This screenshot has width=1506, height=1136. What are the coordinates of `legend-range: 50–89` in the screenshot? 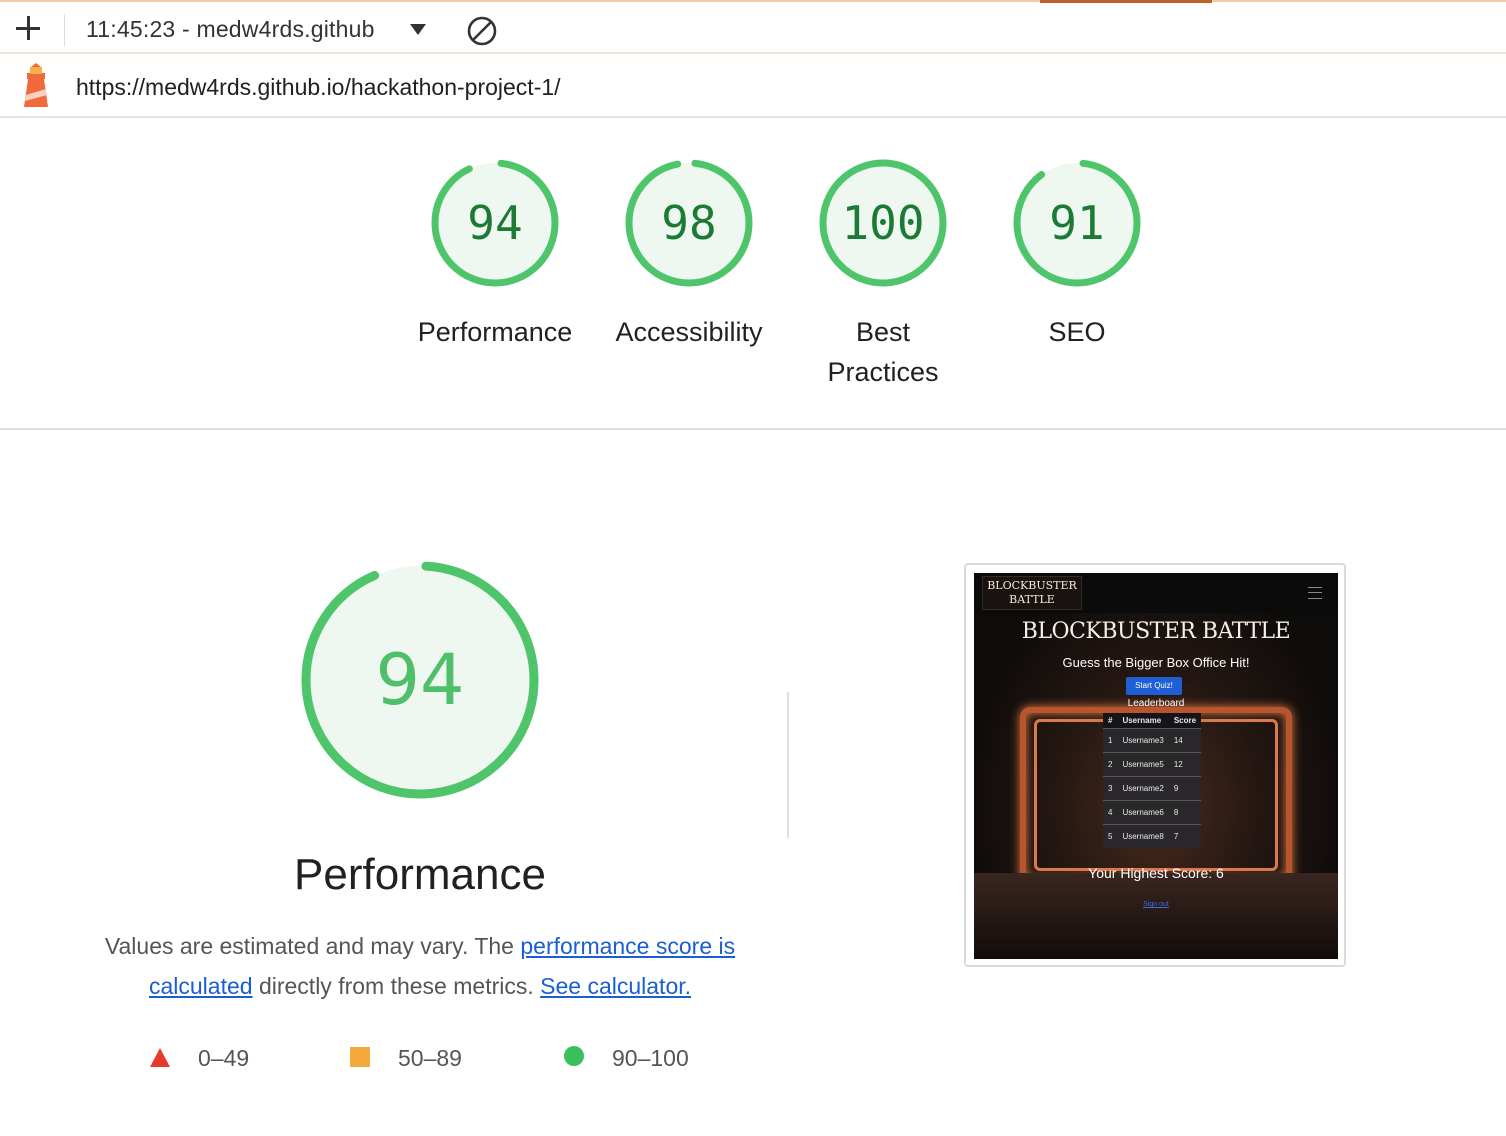 It's located at (430, 1058).